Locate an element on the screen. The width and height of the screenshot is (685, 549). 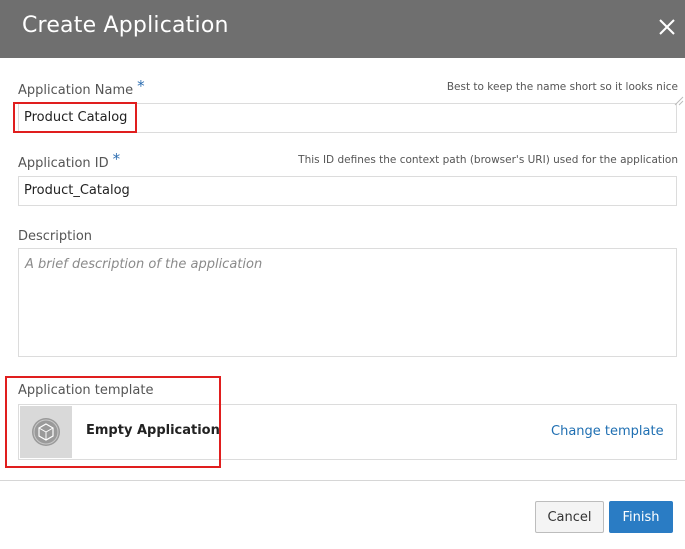
description-placeholder: A brief description of the application is located at coordinates (144, 264).